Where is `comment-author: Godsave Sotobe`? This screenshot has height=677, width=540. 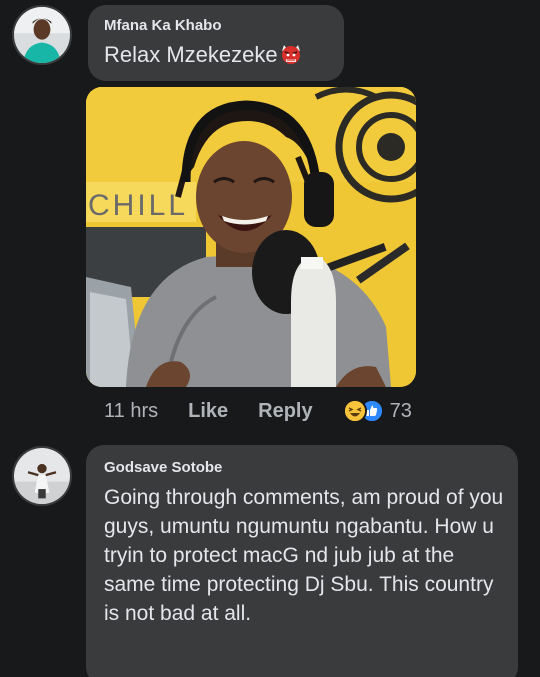
comment-author: Godsave Sotobe is located at coordinates (302, 468).